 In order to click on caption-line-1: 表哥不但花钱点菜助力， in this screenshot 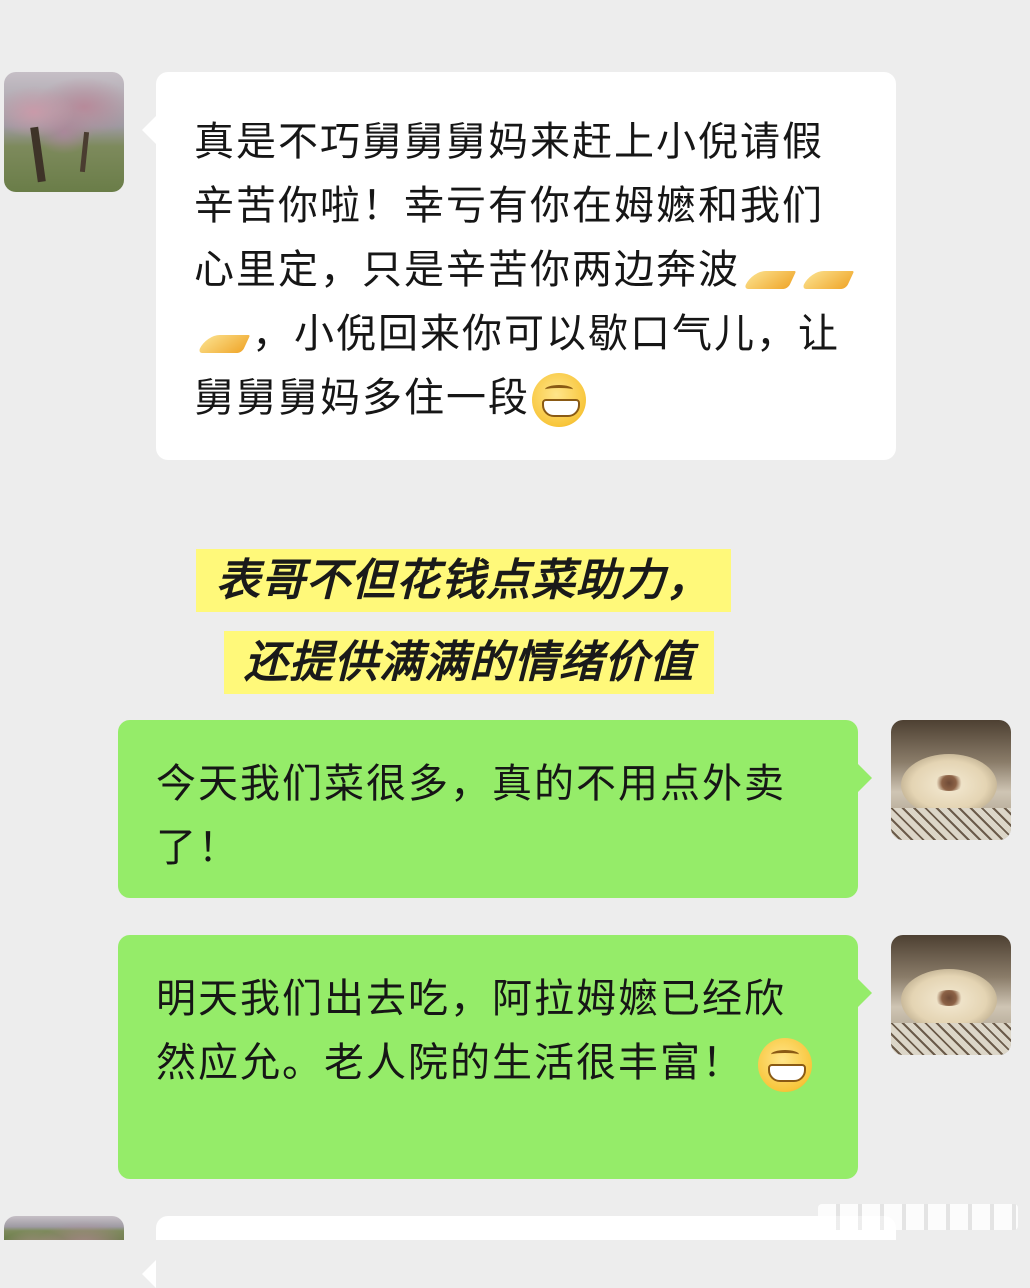, I will do `click(463, 580)`.